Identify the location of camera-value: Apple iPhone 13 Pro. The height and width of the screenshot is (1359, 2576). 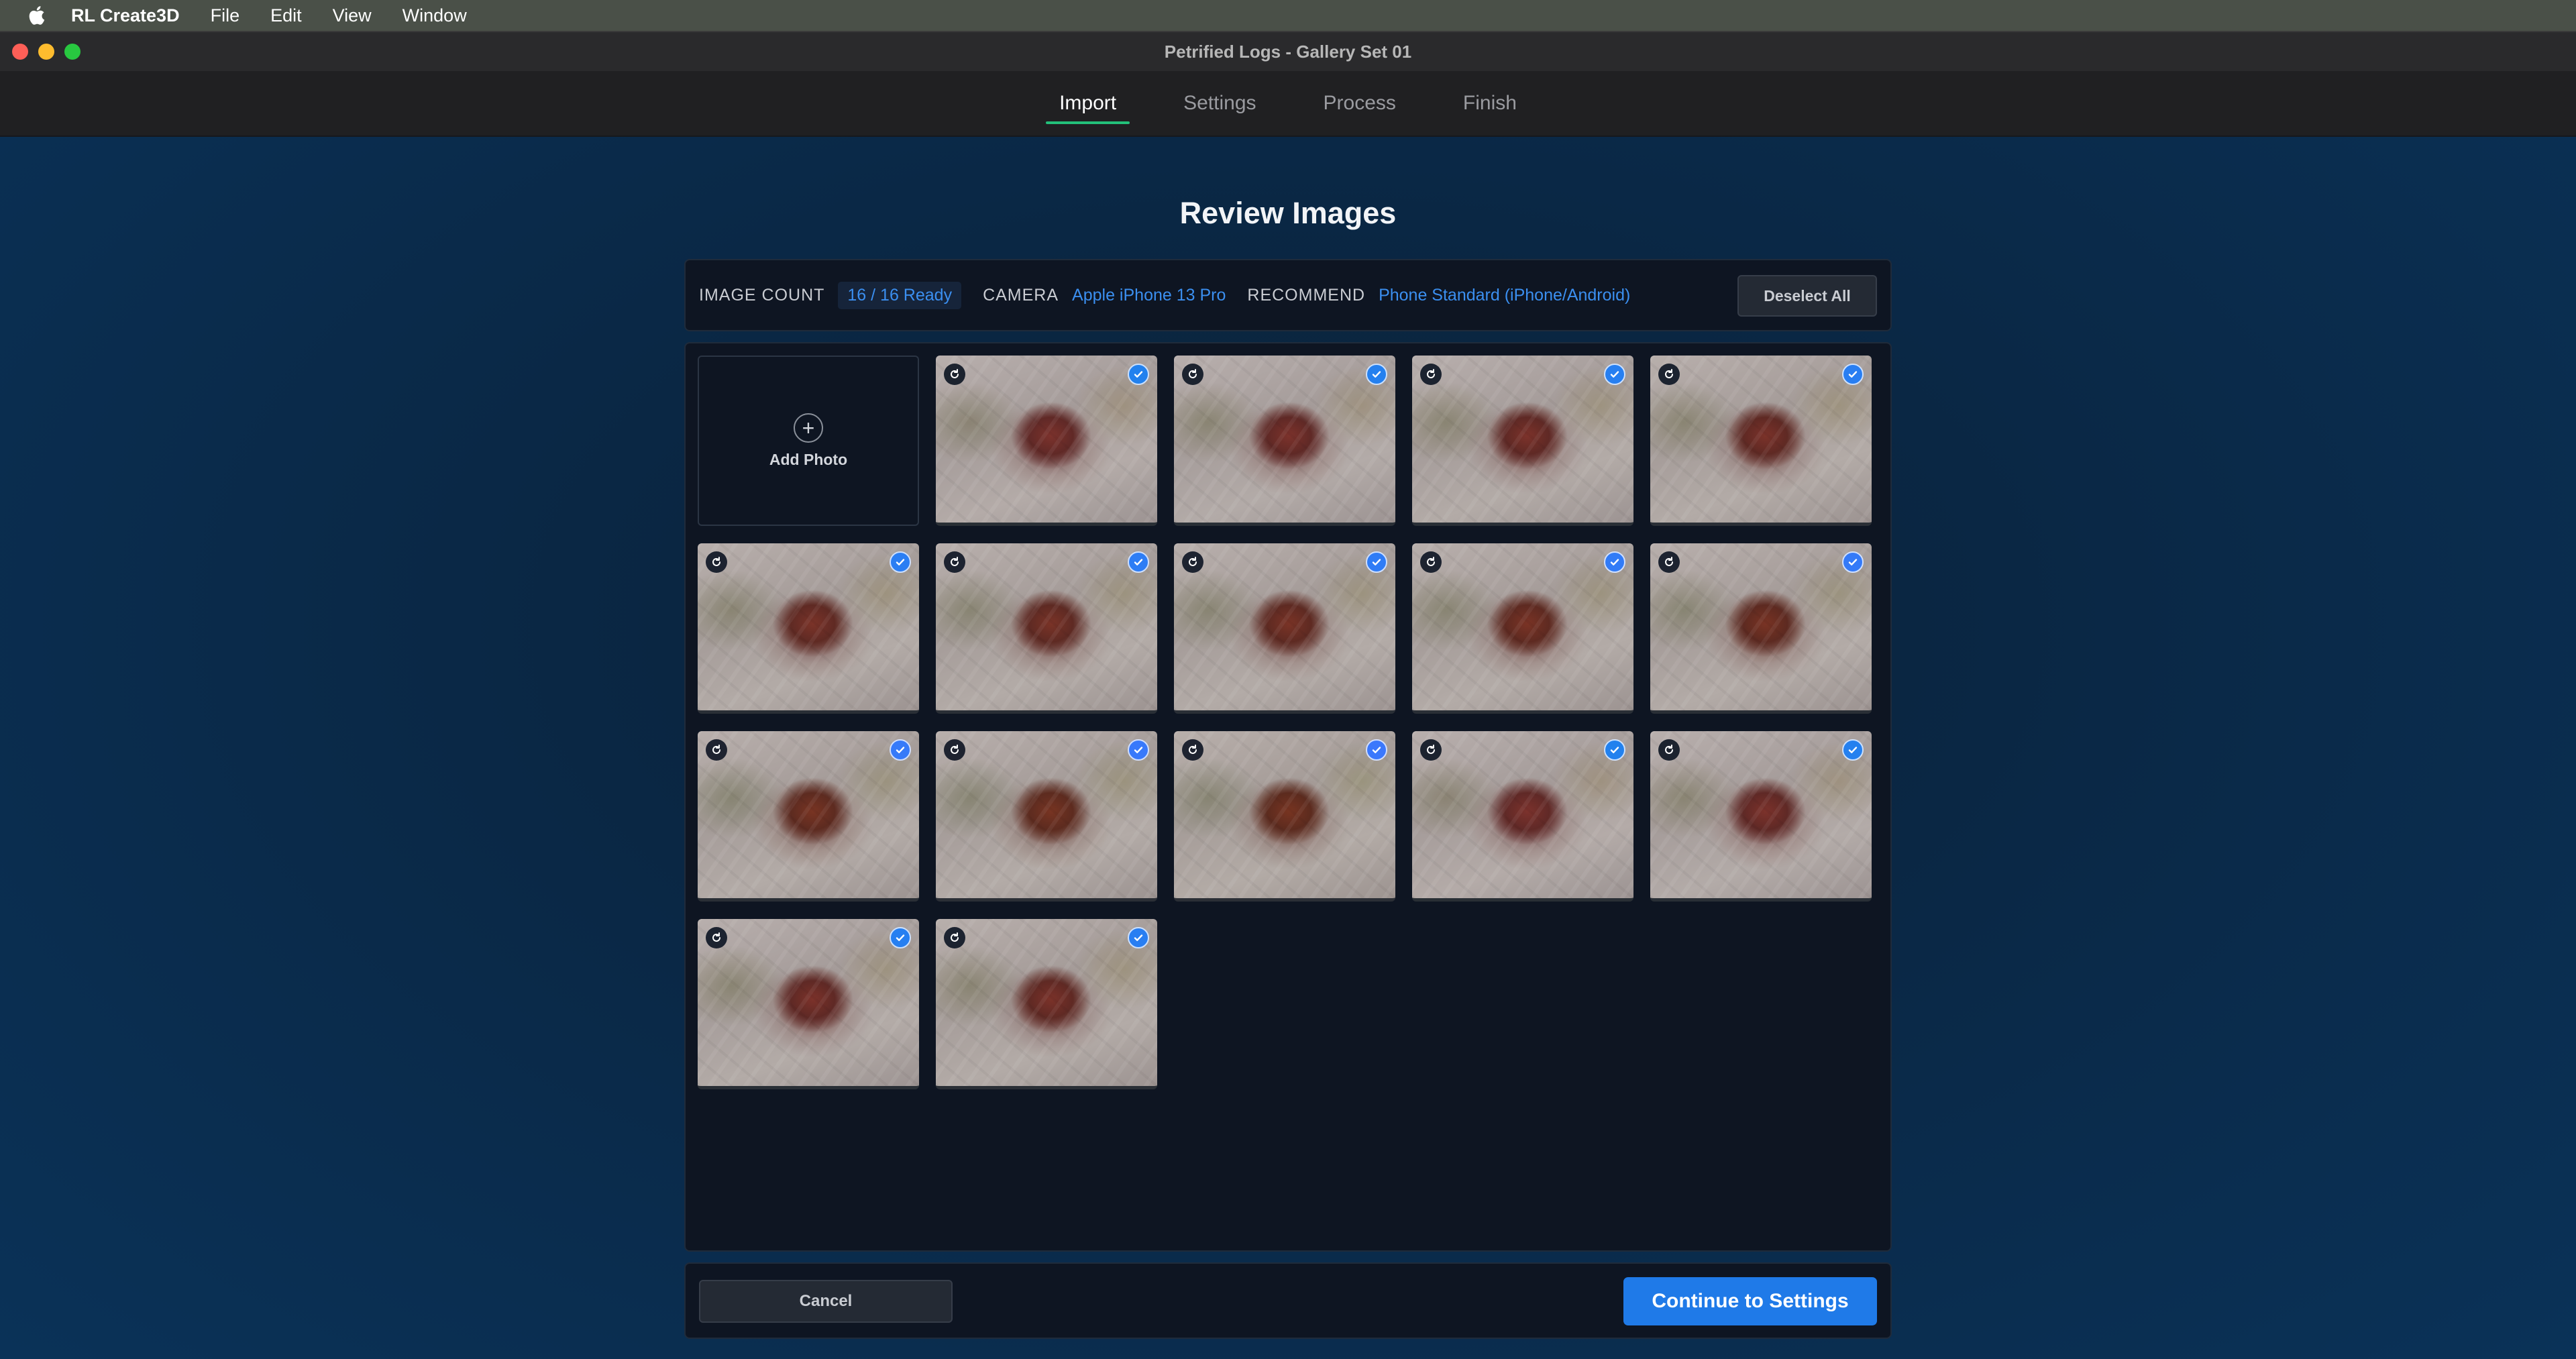
(1149, 295).